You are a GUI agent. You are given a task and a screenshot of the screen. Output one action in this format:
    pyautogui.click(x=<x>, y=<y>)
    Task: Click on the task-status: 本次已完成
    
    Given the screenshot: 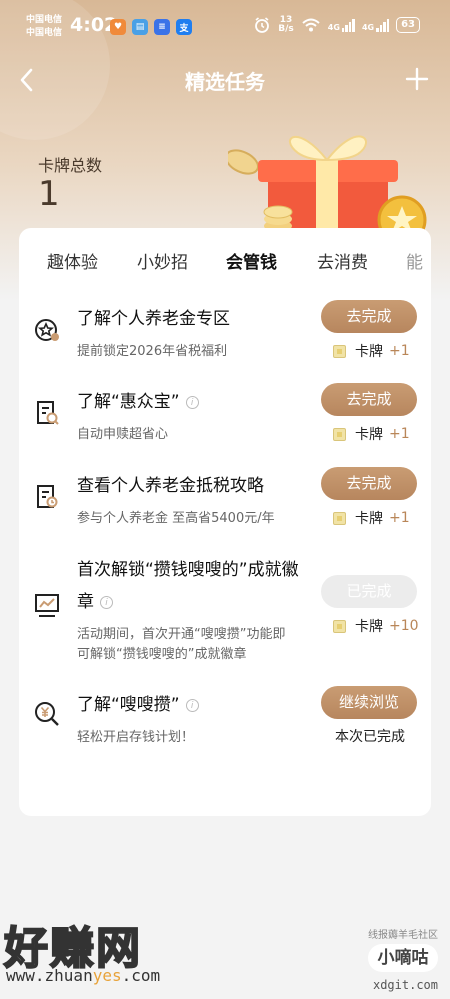 What is the action you would take?
    pyautogui.click(x=370, y=737)
    